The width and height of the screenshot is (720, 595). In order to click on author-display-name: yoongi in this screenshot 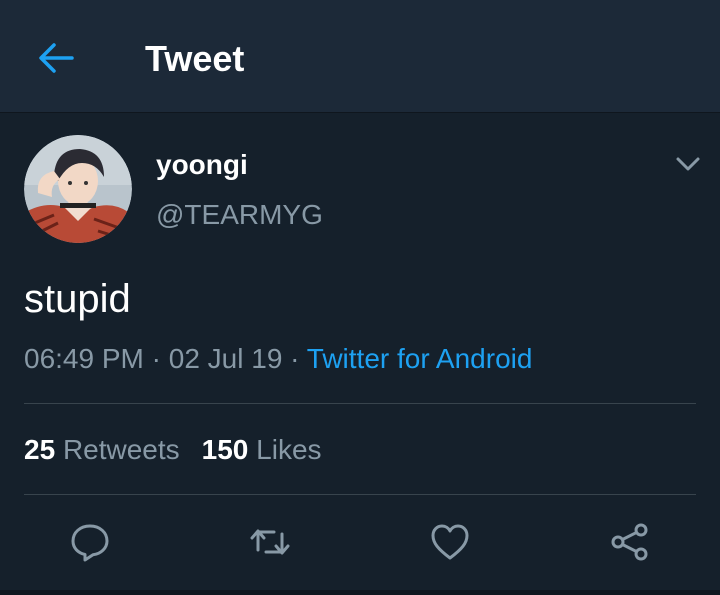, I will do `click(202, 165)`.